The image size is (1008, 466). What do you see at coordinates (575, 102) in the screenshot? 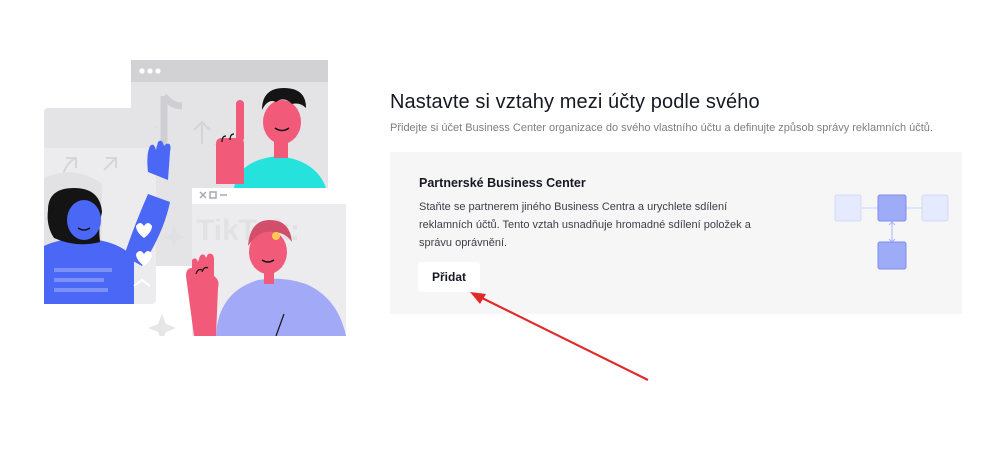
I see `page-title: Nastavte si vztahy mezi účty podle svého` at bounding box center [575, 102].